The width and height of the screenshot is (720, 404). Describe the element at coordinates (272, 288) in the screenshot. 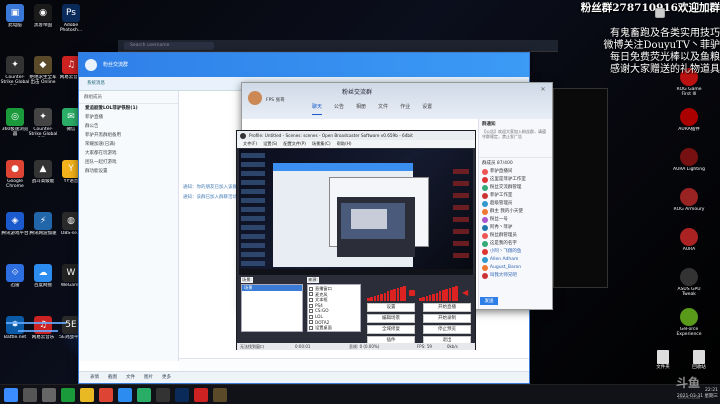

I see `scene-item: 场景` at that location.